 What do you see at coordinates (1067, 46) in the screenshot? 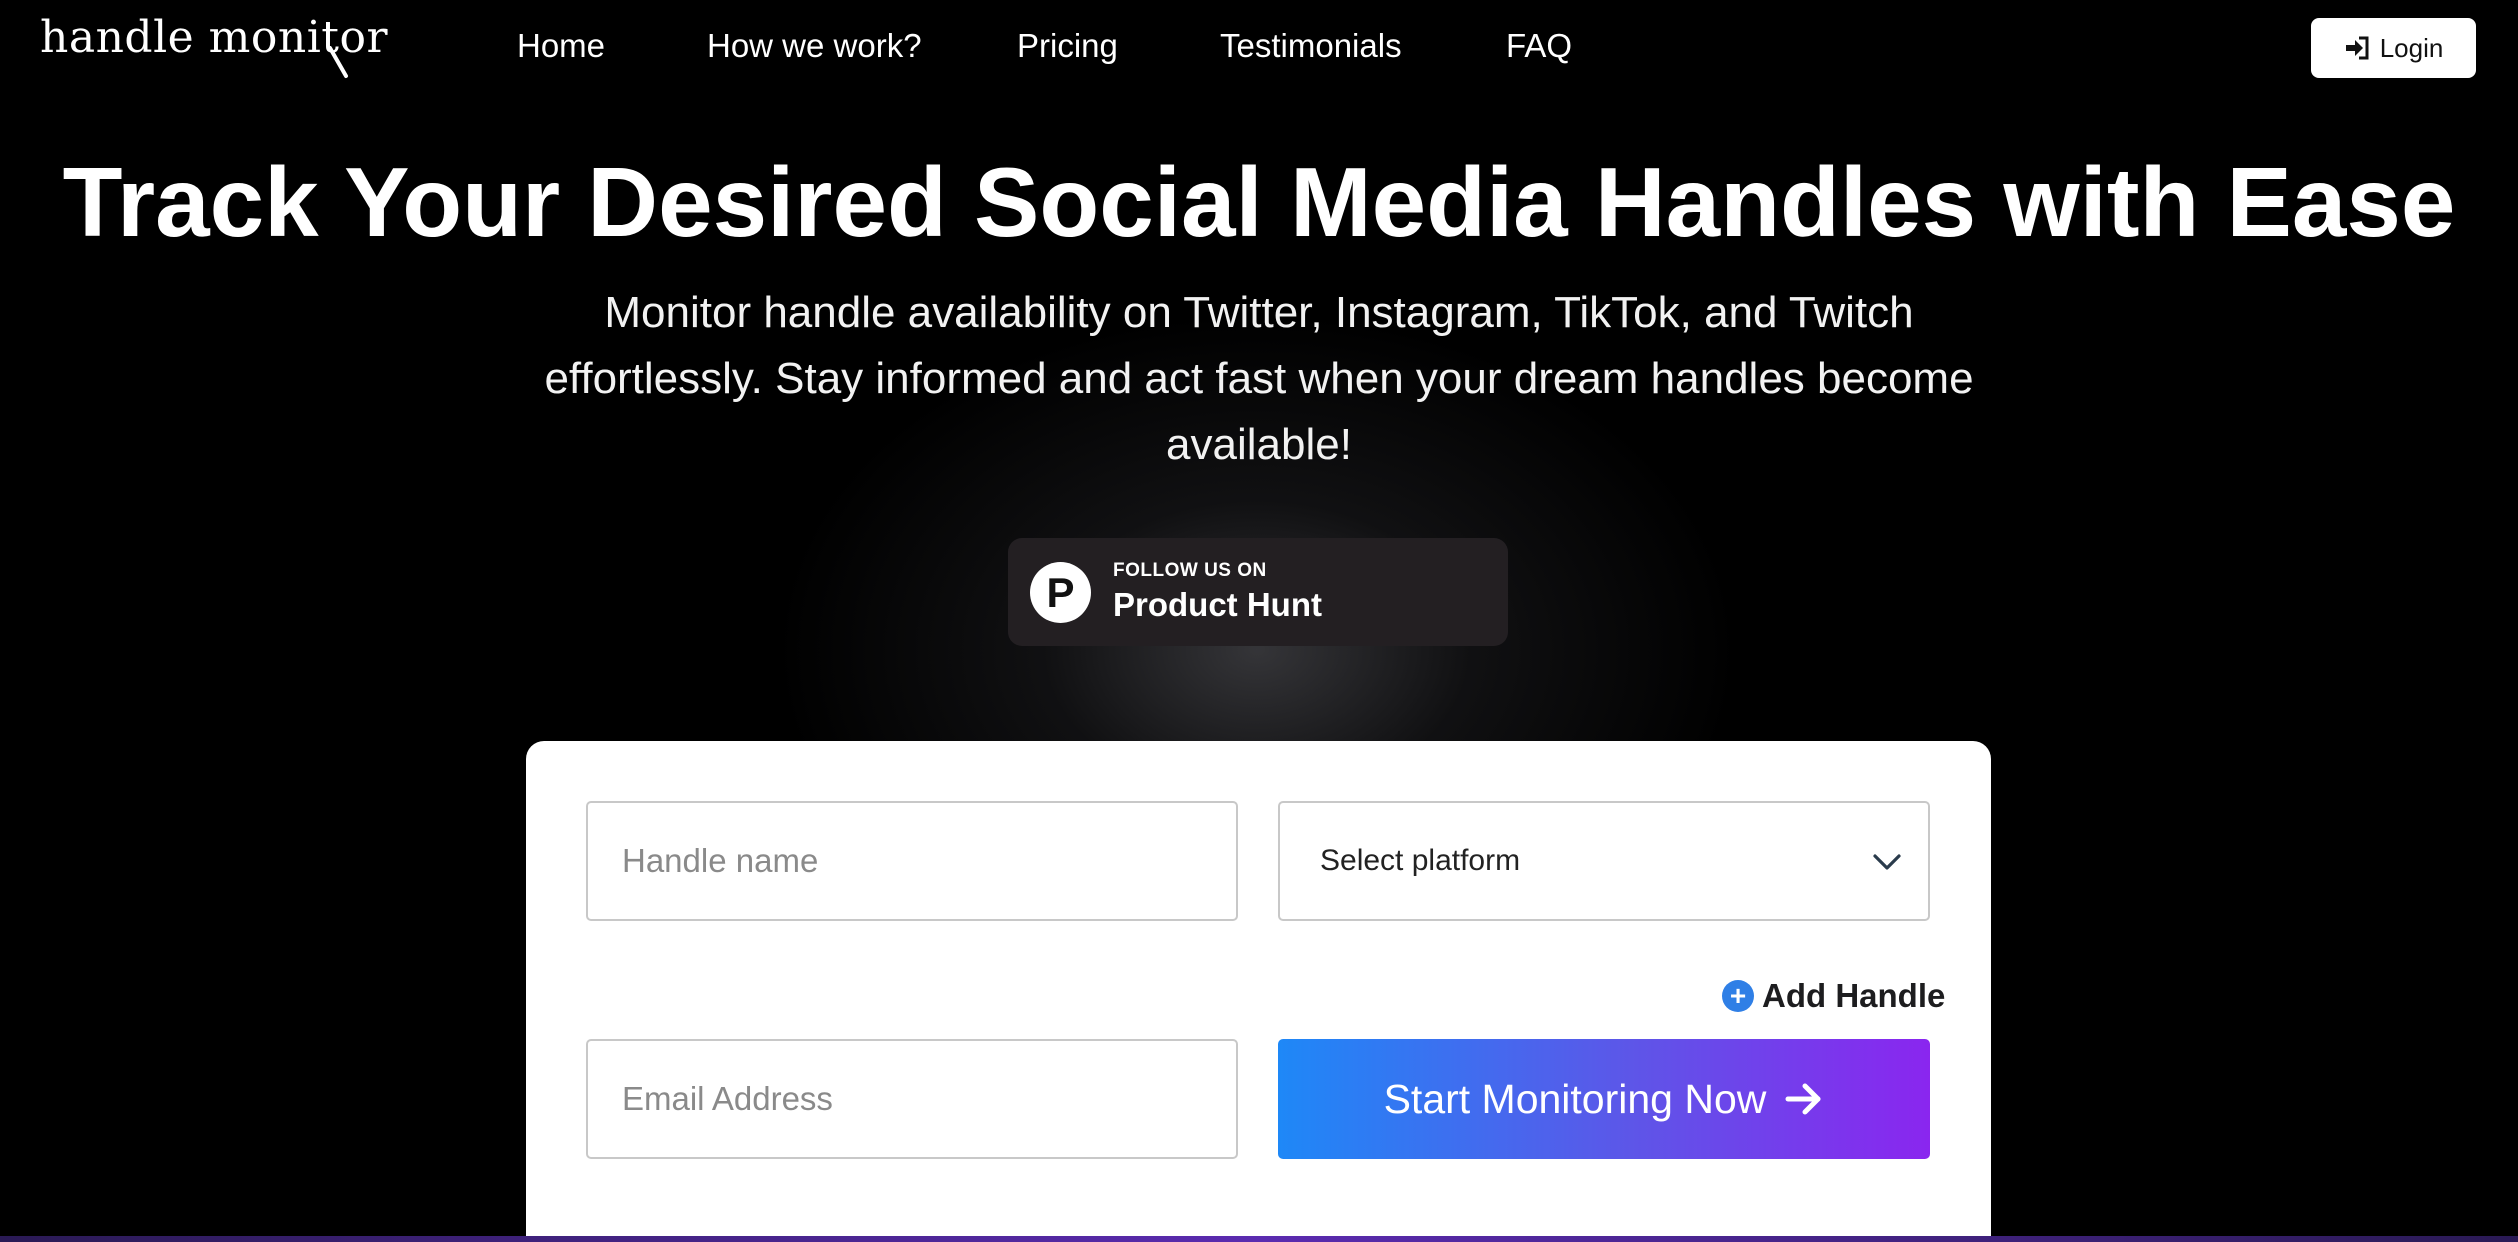
I see `nav-link-pricing: Pricing` at bounding box center [1067, 46].